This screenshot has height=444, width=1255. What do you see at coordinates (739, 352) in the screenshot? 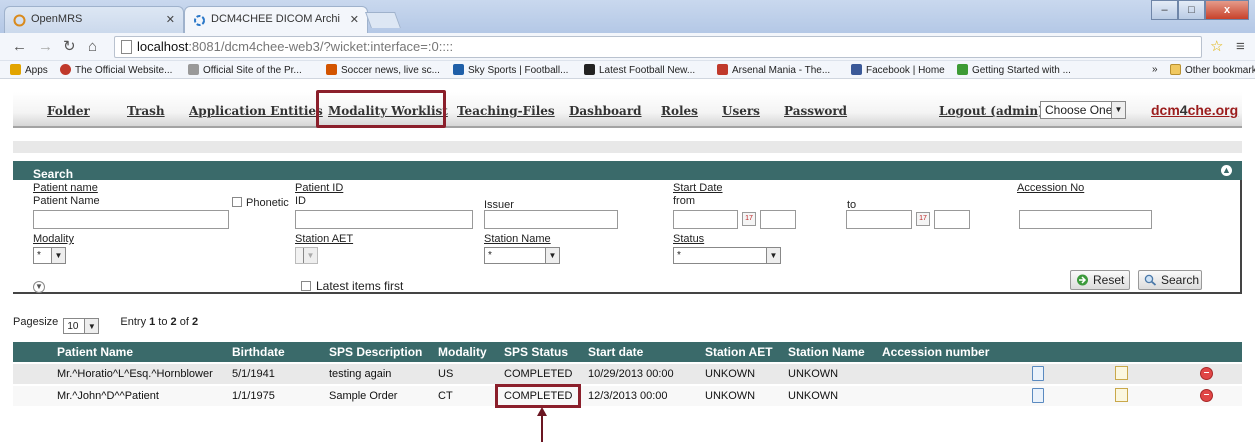
I see `col-station-aet: Station AET` at bounding box center [739, 352].